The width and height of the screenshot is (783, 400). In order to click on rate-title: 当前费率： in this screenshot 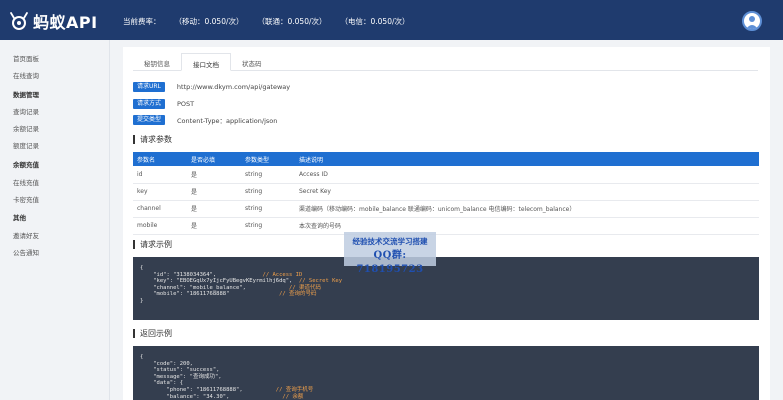, I will do `click(142, 21)`.